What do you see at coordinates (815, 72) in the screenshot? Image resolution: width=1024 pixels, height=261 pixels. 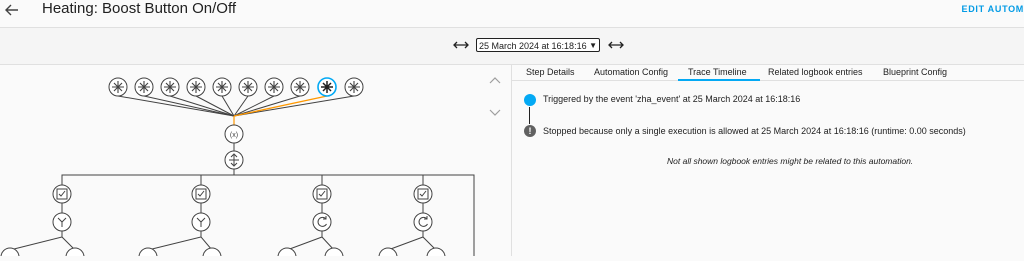 I see `tab-related-logbook: Related logbook entries` at bounding box center [815, 72].